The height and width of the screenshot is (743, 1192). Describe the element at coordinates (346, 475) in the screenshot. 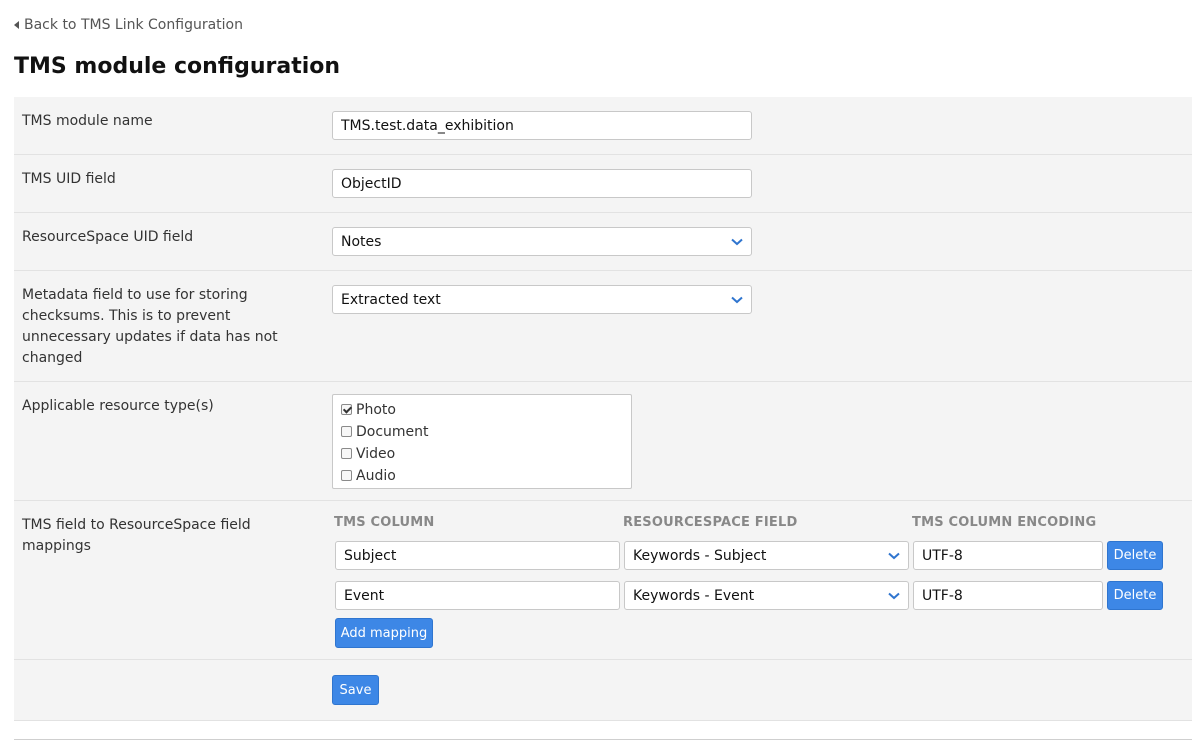

I see `checkbox-audio` at that location.